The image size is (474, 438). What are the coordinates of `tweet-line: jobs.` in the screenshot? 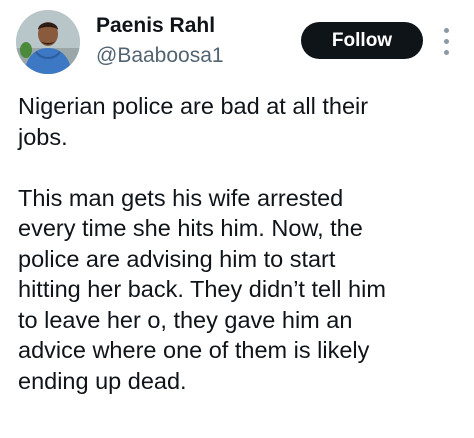 It's located at (43, 136).